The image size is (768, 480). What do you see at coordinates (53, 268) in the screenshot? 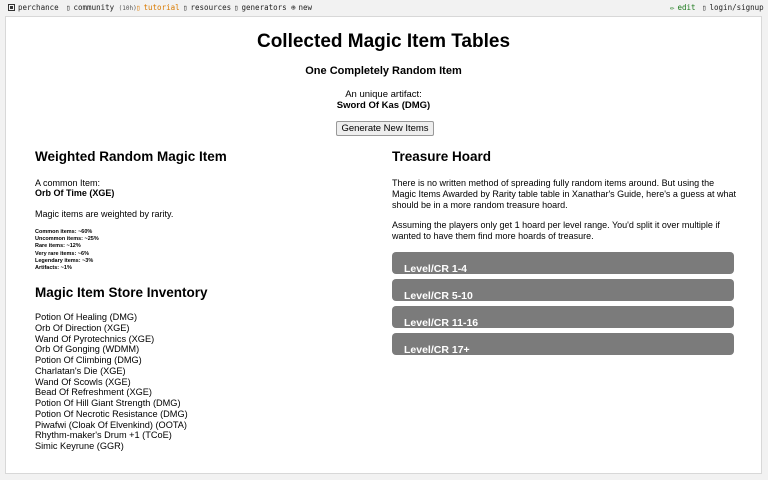
I see `odds-item: Artifacts: ~1%` at bounding box center [53, 268].